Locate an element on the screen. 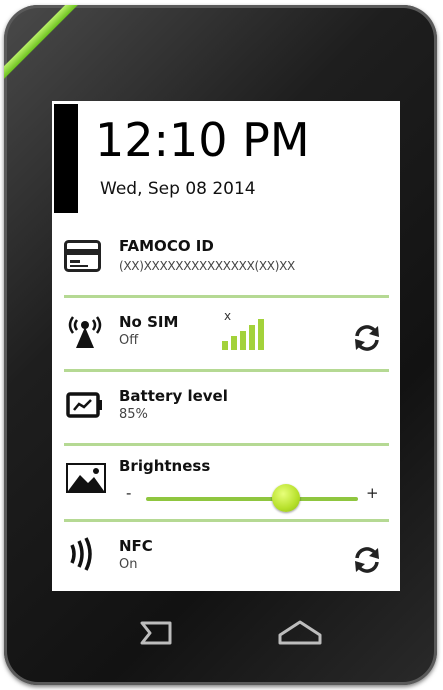  side-bar-marker is located at coordinates (66, 158).